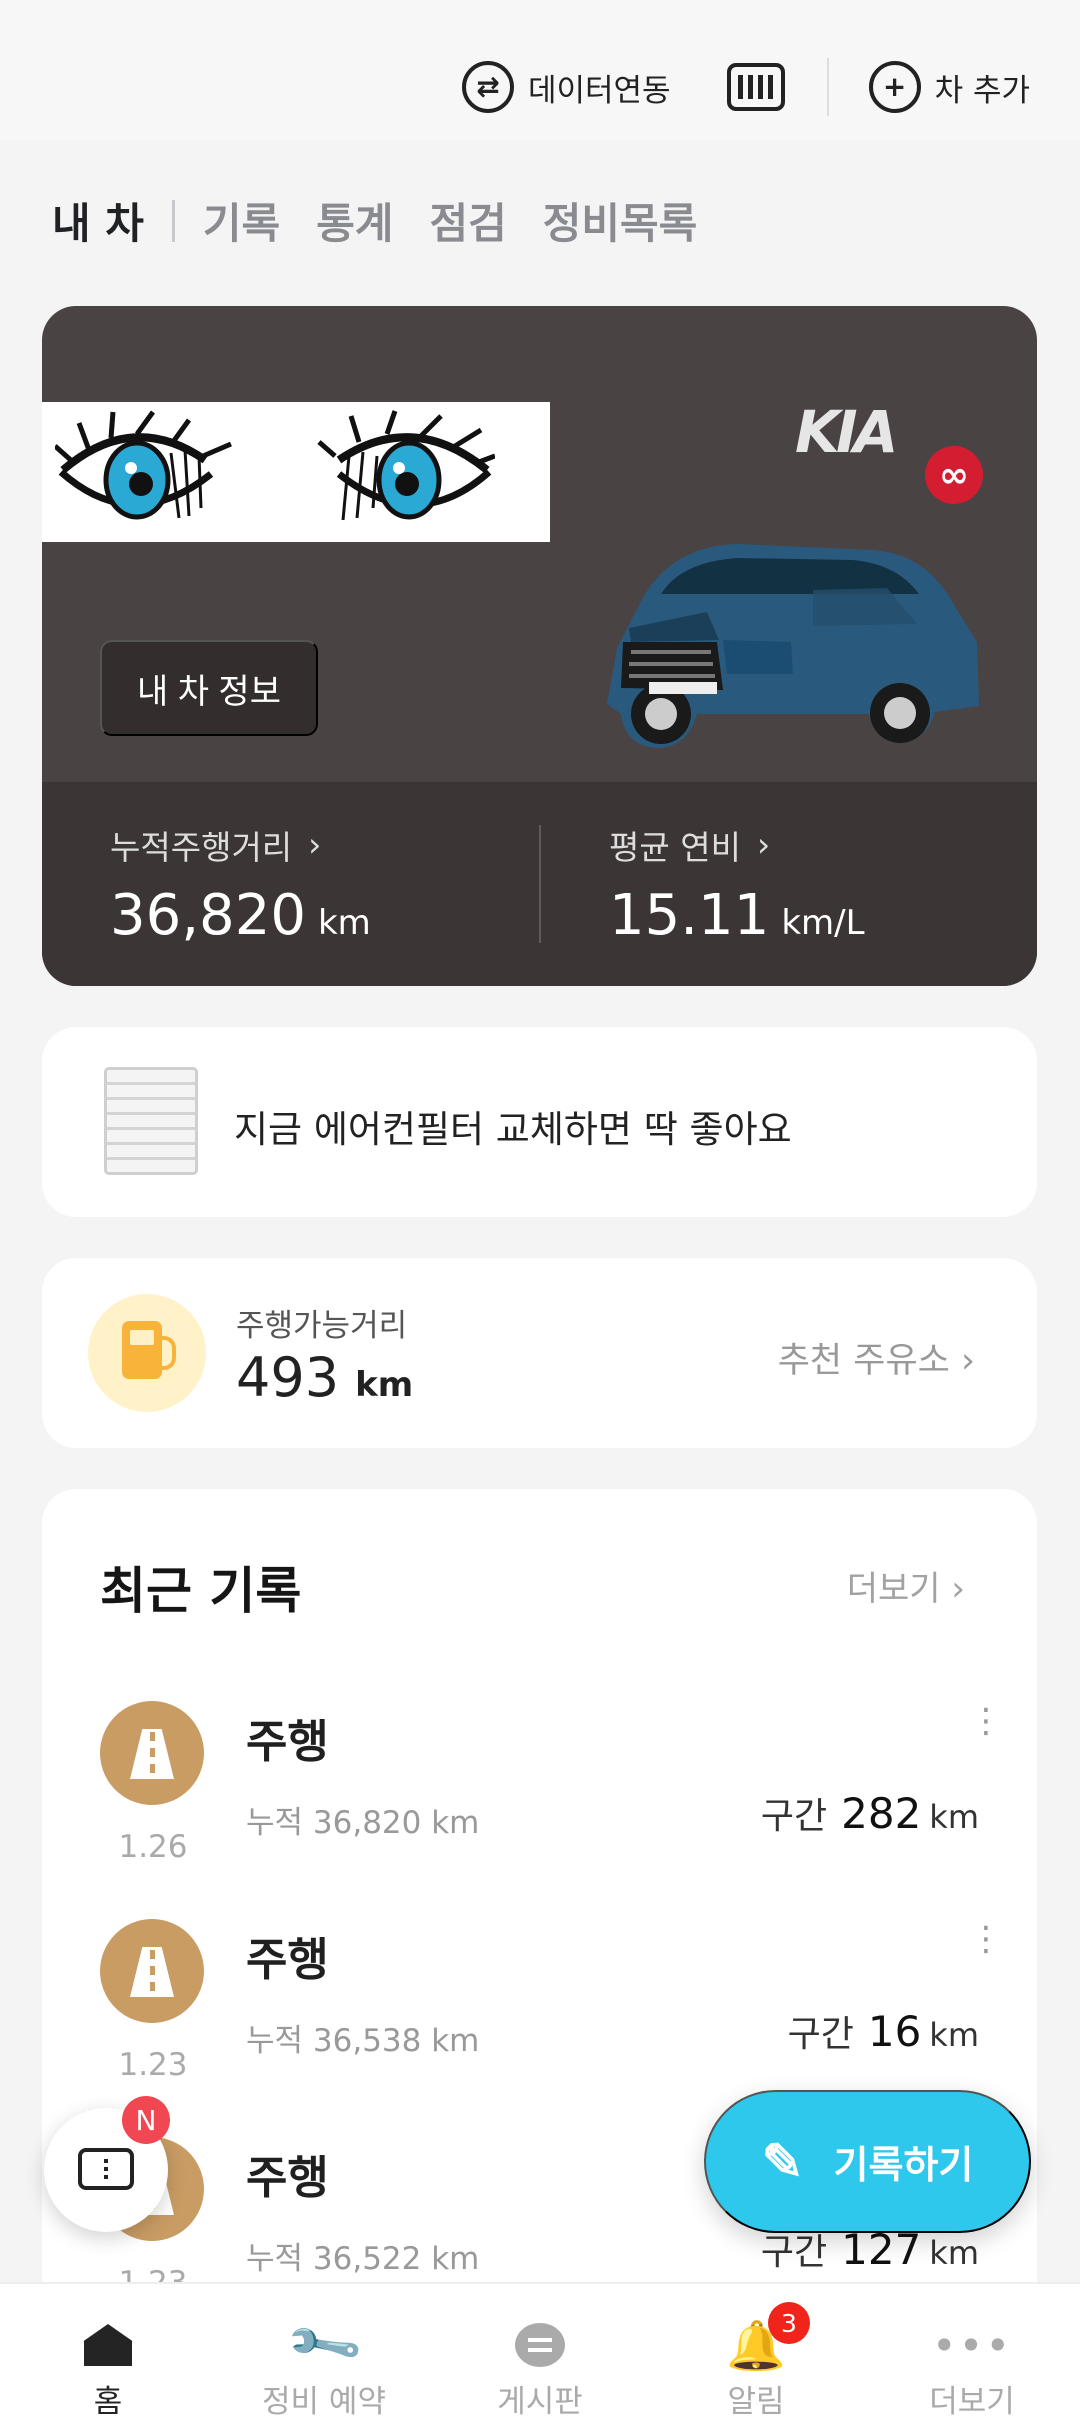 The image size is (1080, 2431). I want to click on recent-records-more-link: 더보기 ›, so click(906, 1585).